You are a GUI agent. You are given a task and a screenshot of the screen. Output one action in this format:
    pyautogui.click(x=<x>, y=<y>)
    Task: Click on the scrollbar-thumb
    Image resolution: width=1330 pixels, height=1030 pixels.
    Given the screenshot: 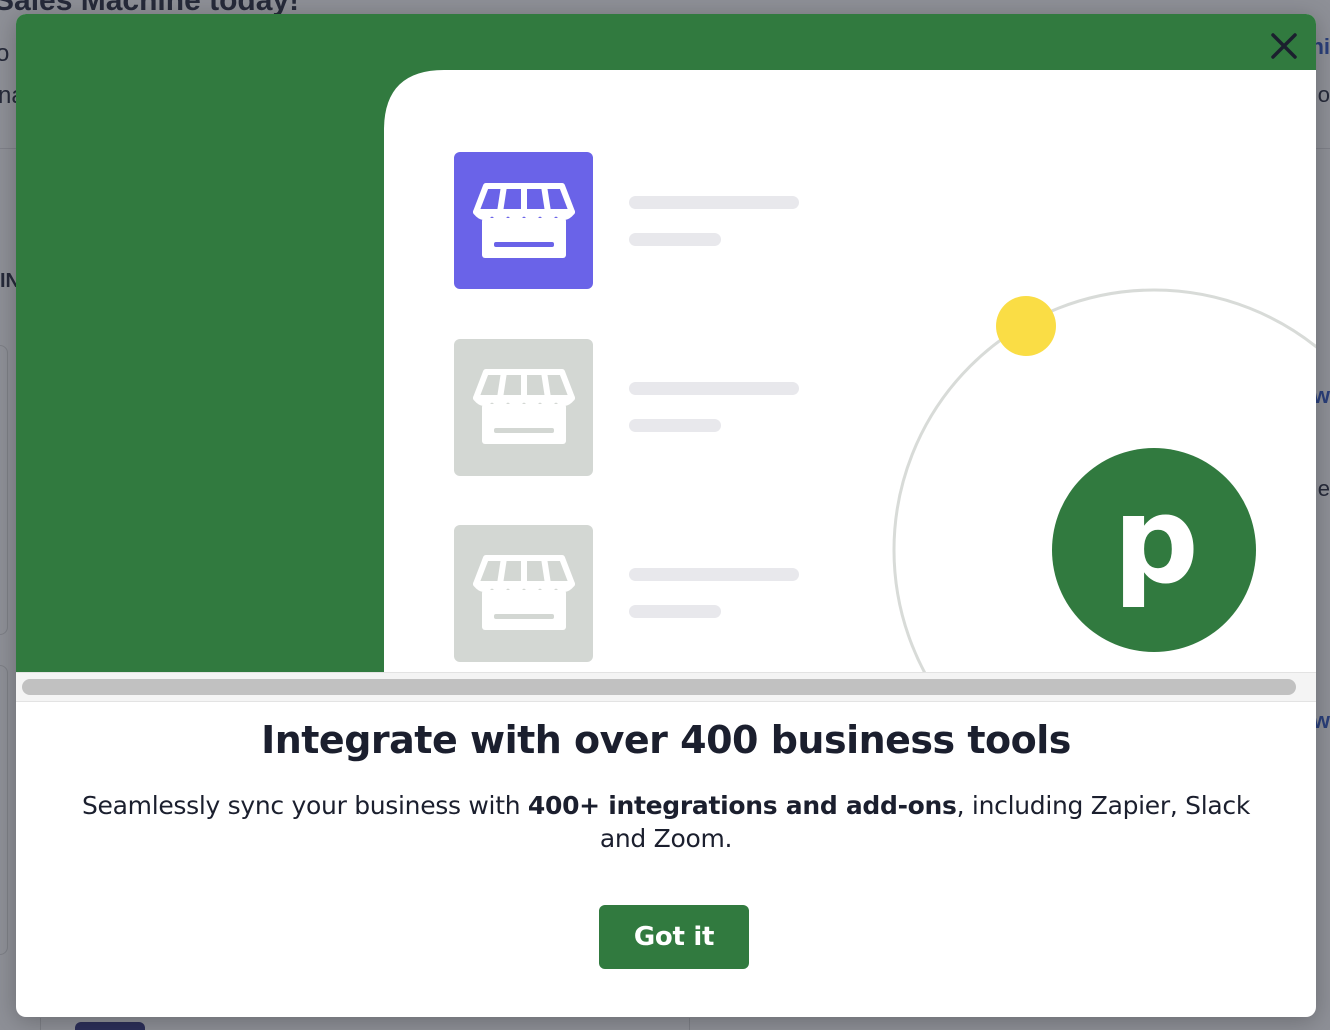 What is the action you would take?
    pyautogui.click(x=659, y=687)
    